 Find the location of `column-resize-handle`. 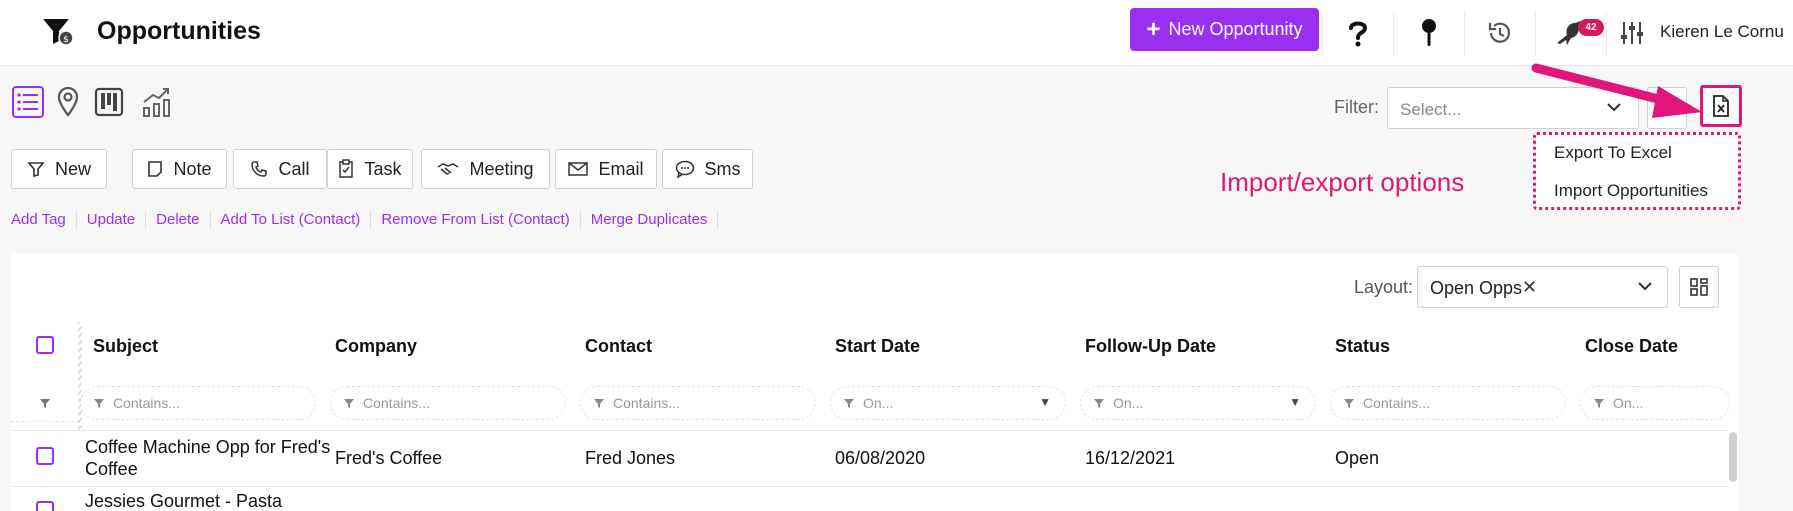

column-resize-handle is located at coordinates (80, 377).